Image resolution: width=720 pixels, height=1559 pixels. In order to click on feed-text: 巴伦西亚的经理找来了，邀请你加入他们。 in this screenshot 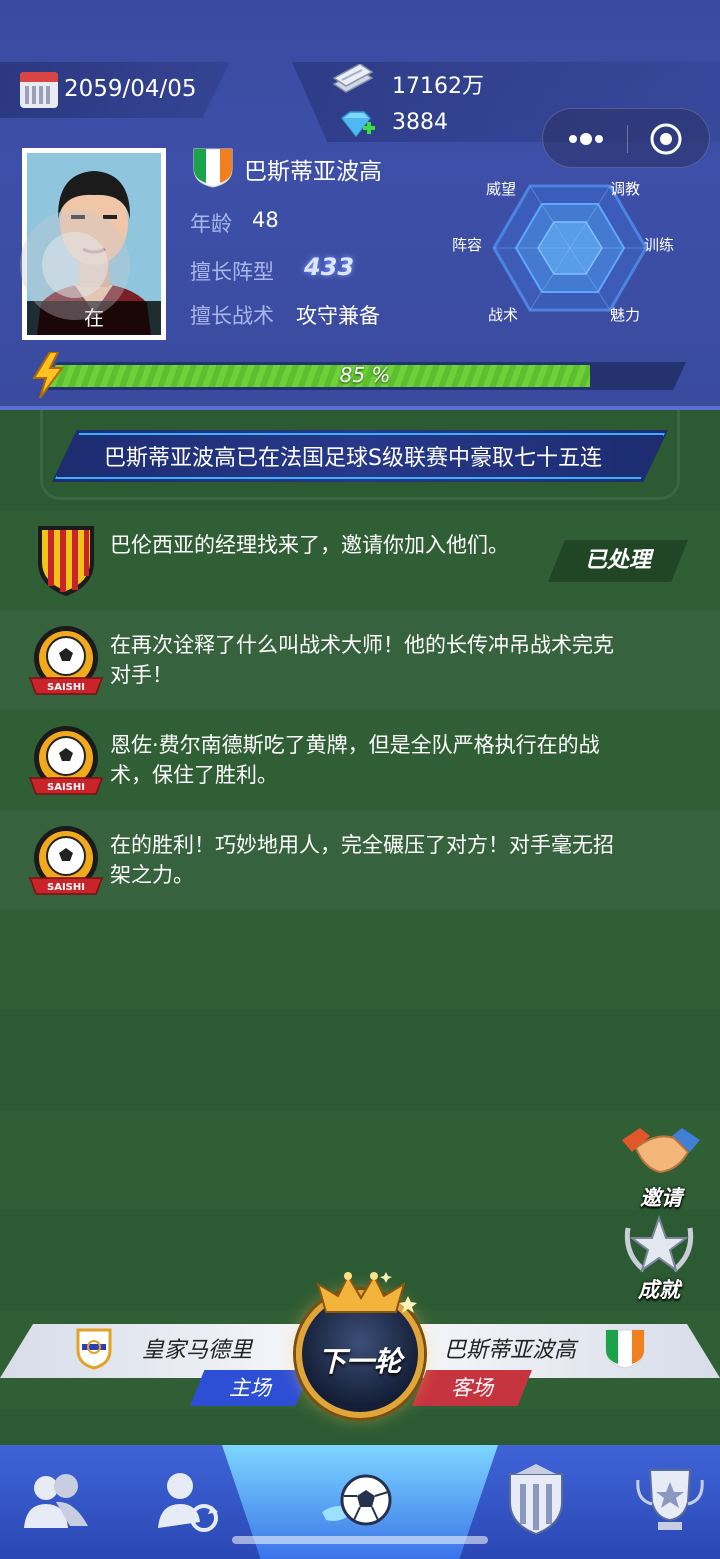, I will do `click(309, 545)`.